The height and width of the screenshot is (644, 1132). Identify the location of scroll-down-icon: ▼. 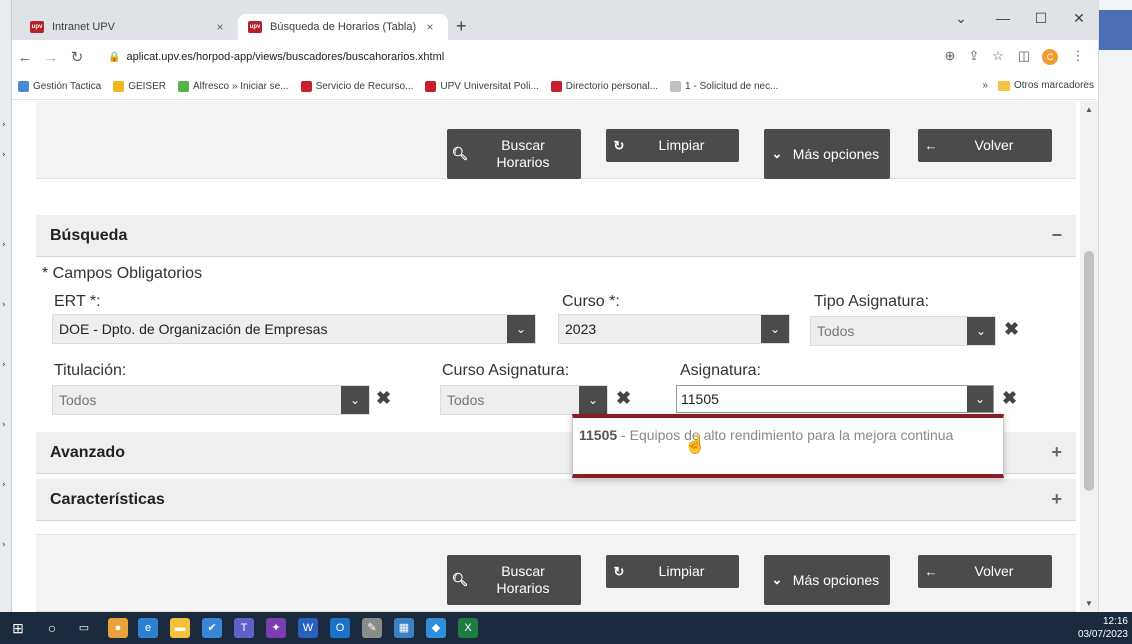
(1089, 603).